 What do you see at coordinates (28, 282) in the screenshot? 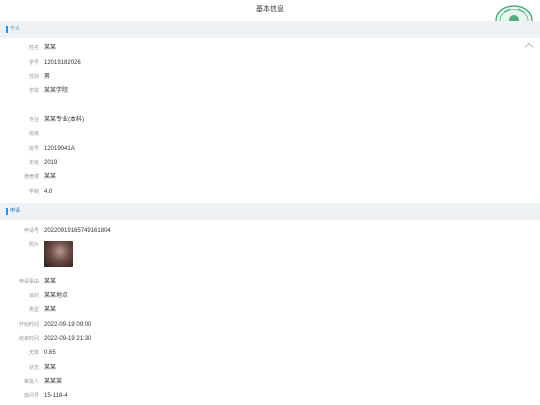
I see `field-label: 申请事由` at bounding box center [28, 282].